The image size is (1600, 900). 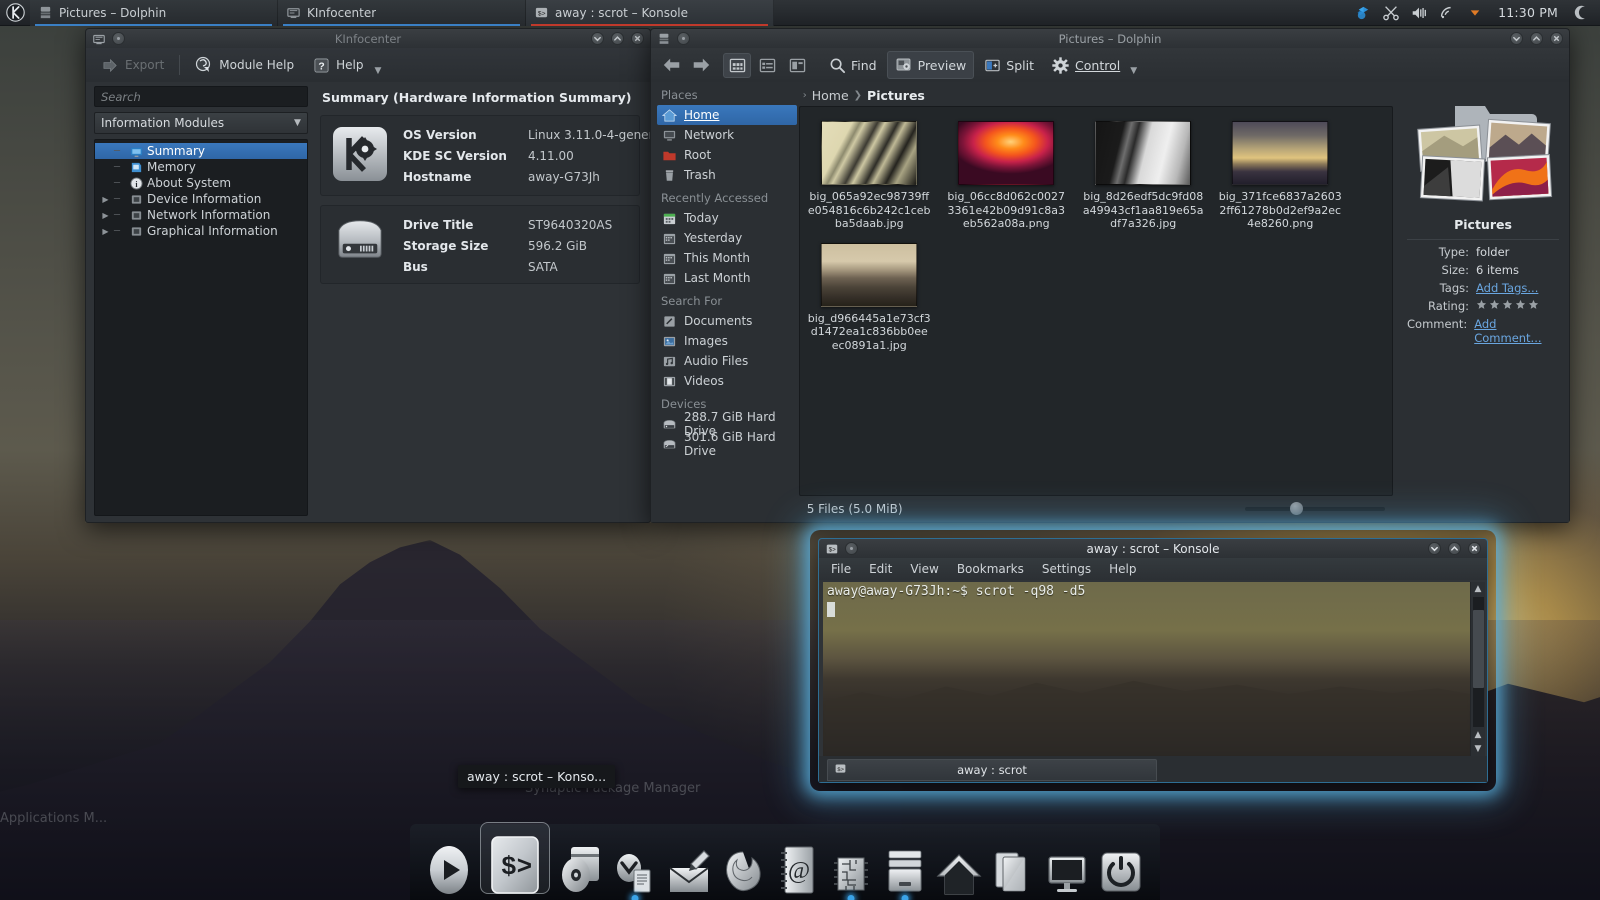 What do you see at coordinates (737, 65) in the screenshot?
I see `view-icons-button` at bounding box center [737, 65].